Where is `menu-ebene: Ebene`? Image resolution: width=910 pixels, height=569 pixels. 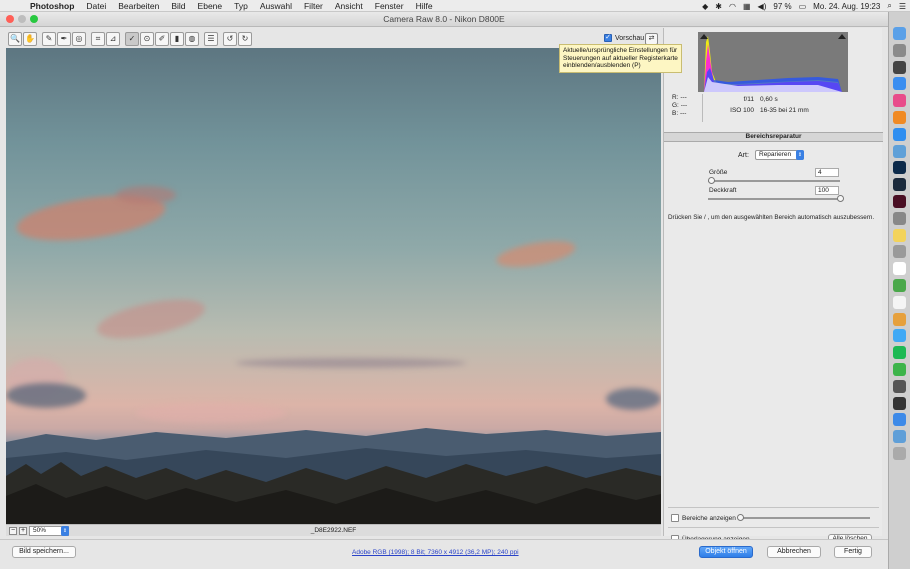
menu-ebene: Ebene is located at coordinates (210, 6).